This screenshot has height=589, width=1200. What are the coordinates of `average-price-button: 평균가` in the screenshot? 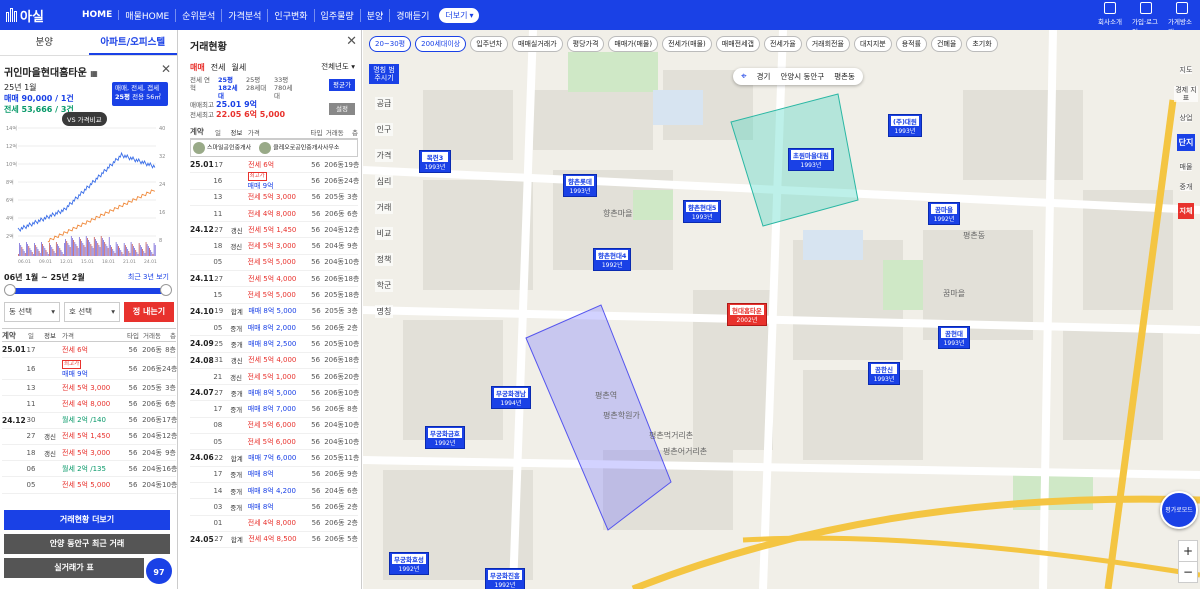 It's located at (342, 85).